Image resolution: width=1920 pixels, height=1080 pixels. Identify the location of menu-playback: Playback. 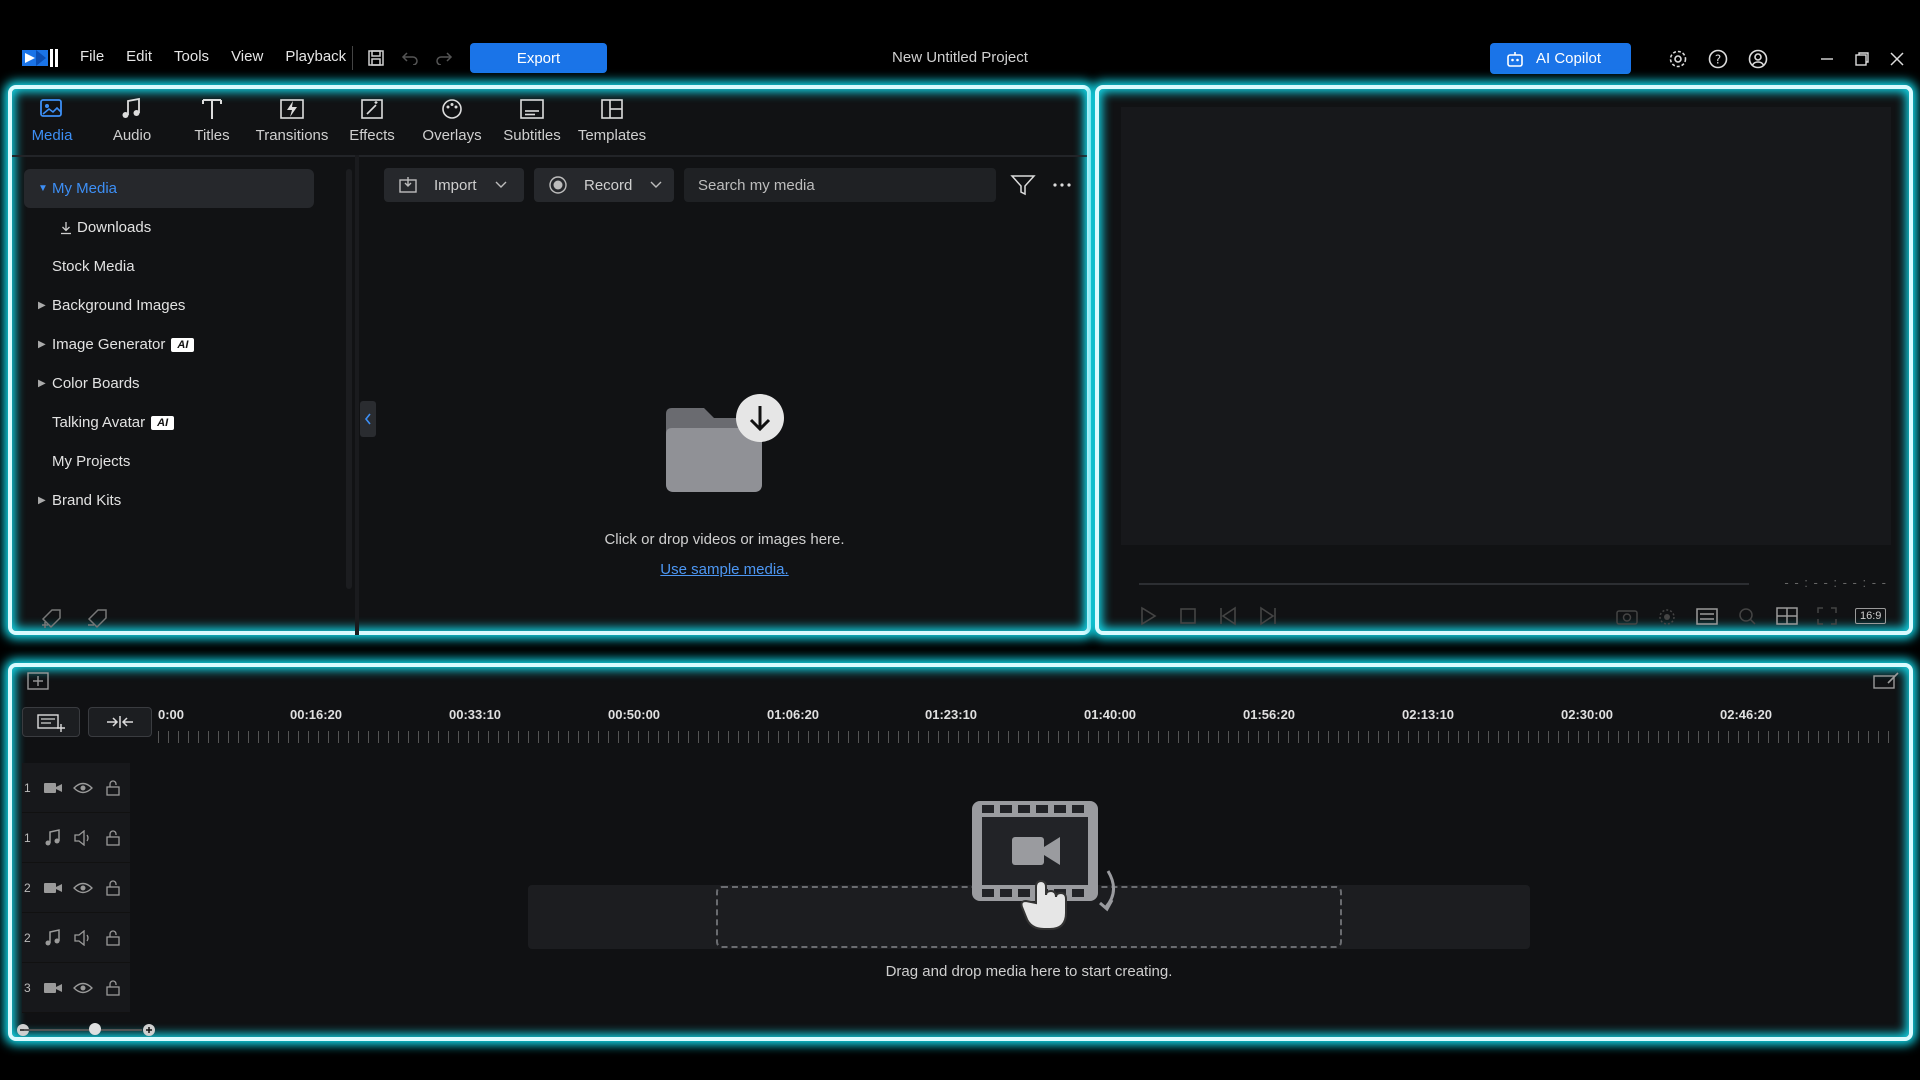
(315, 56).